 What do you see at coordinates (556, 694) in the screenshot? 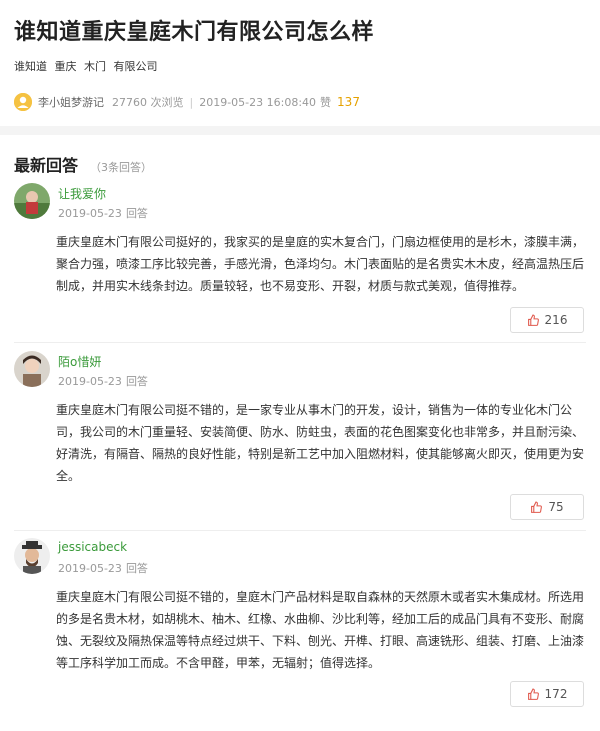
I see `like-count: 172` at bounding box center [556, 694].